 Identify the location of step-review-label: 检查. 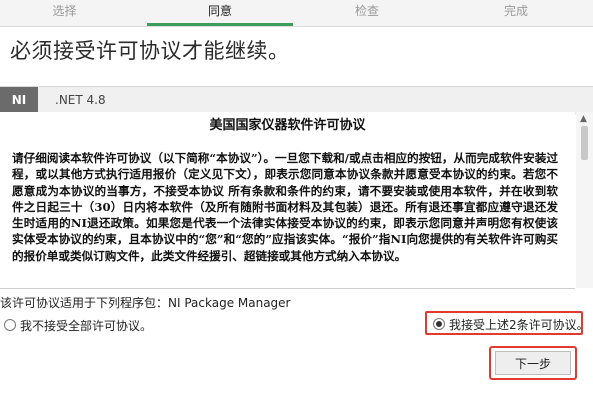
(366, 11).